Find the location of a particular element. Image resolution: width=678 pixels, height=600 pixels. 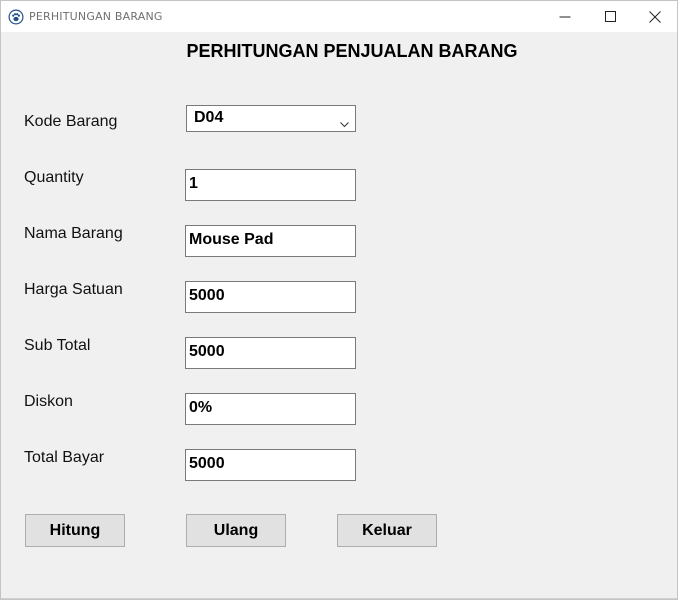

harga-satuan-label: Harga Satuan is located at coordinates (73, 289).